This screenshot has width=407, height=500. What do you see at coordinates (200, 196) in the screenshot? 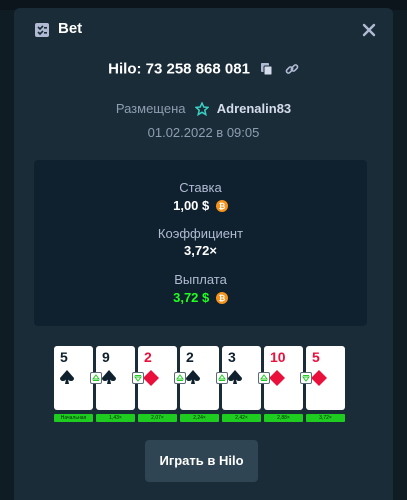
I see `wager-stat: Ставка 1,00 $ ₿` at bounding box center [200, 196].